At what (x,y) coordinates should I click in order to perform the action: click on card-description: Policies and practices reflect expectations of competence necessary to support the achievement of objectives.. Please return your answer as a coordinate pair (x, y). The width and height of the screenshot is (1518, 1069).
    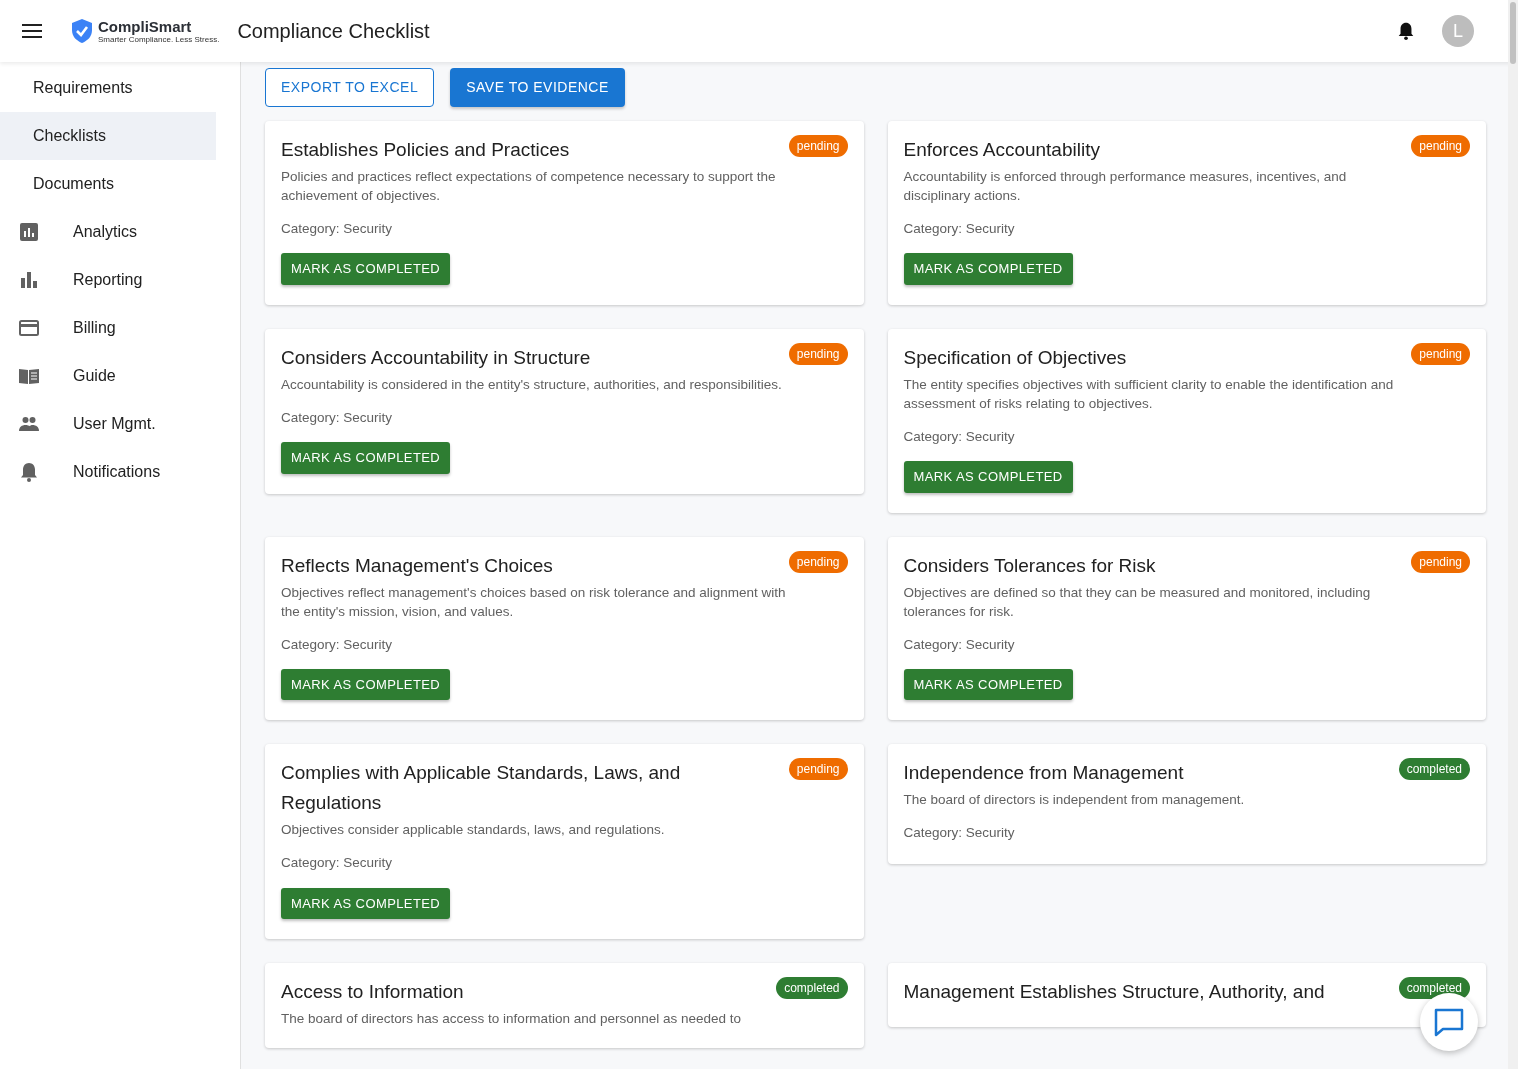
    Looking at the image, I should click on (529, 186).